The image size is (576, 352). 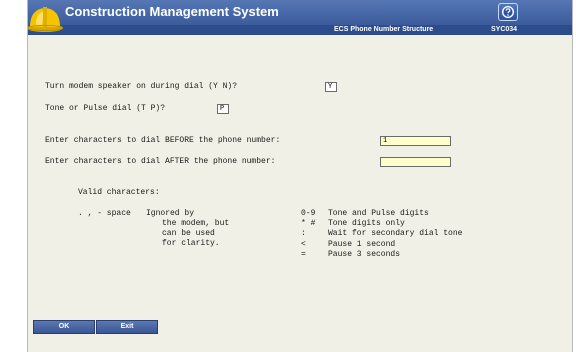 I want to click on dial-mode-input: P, so click(x=223, y=109).